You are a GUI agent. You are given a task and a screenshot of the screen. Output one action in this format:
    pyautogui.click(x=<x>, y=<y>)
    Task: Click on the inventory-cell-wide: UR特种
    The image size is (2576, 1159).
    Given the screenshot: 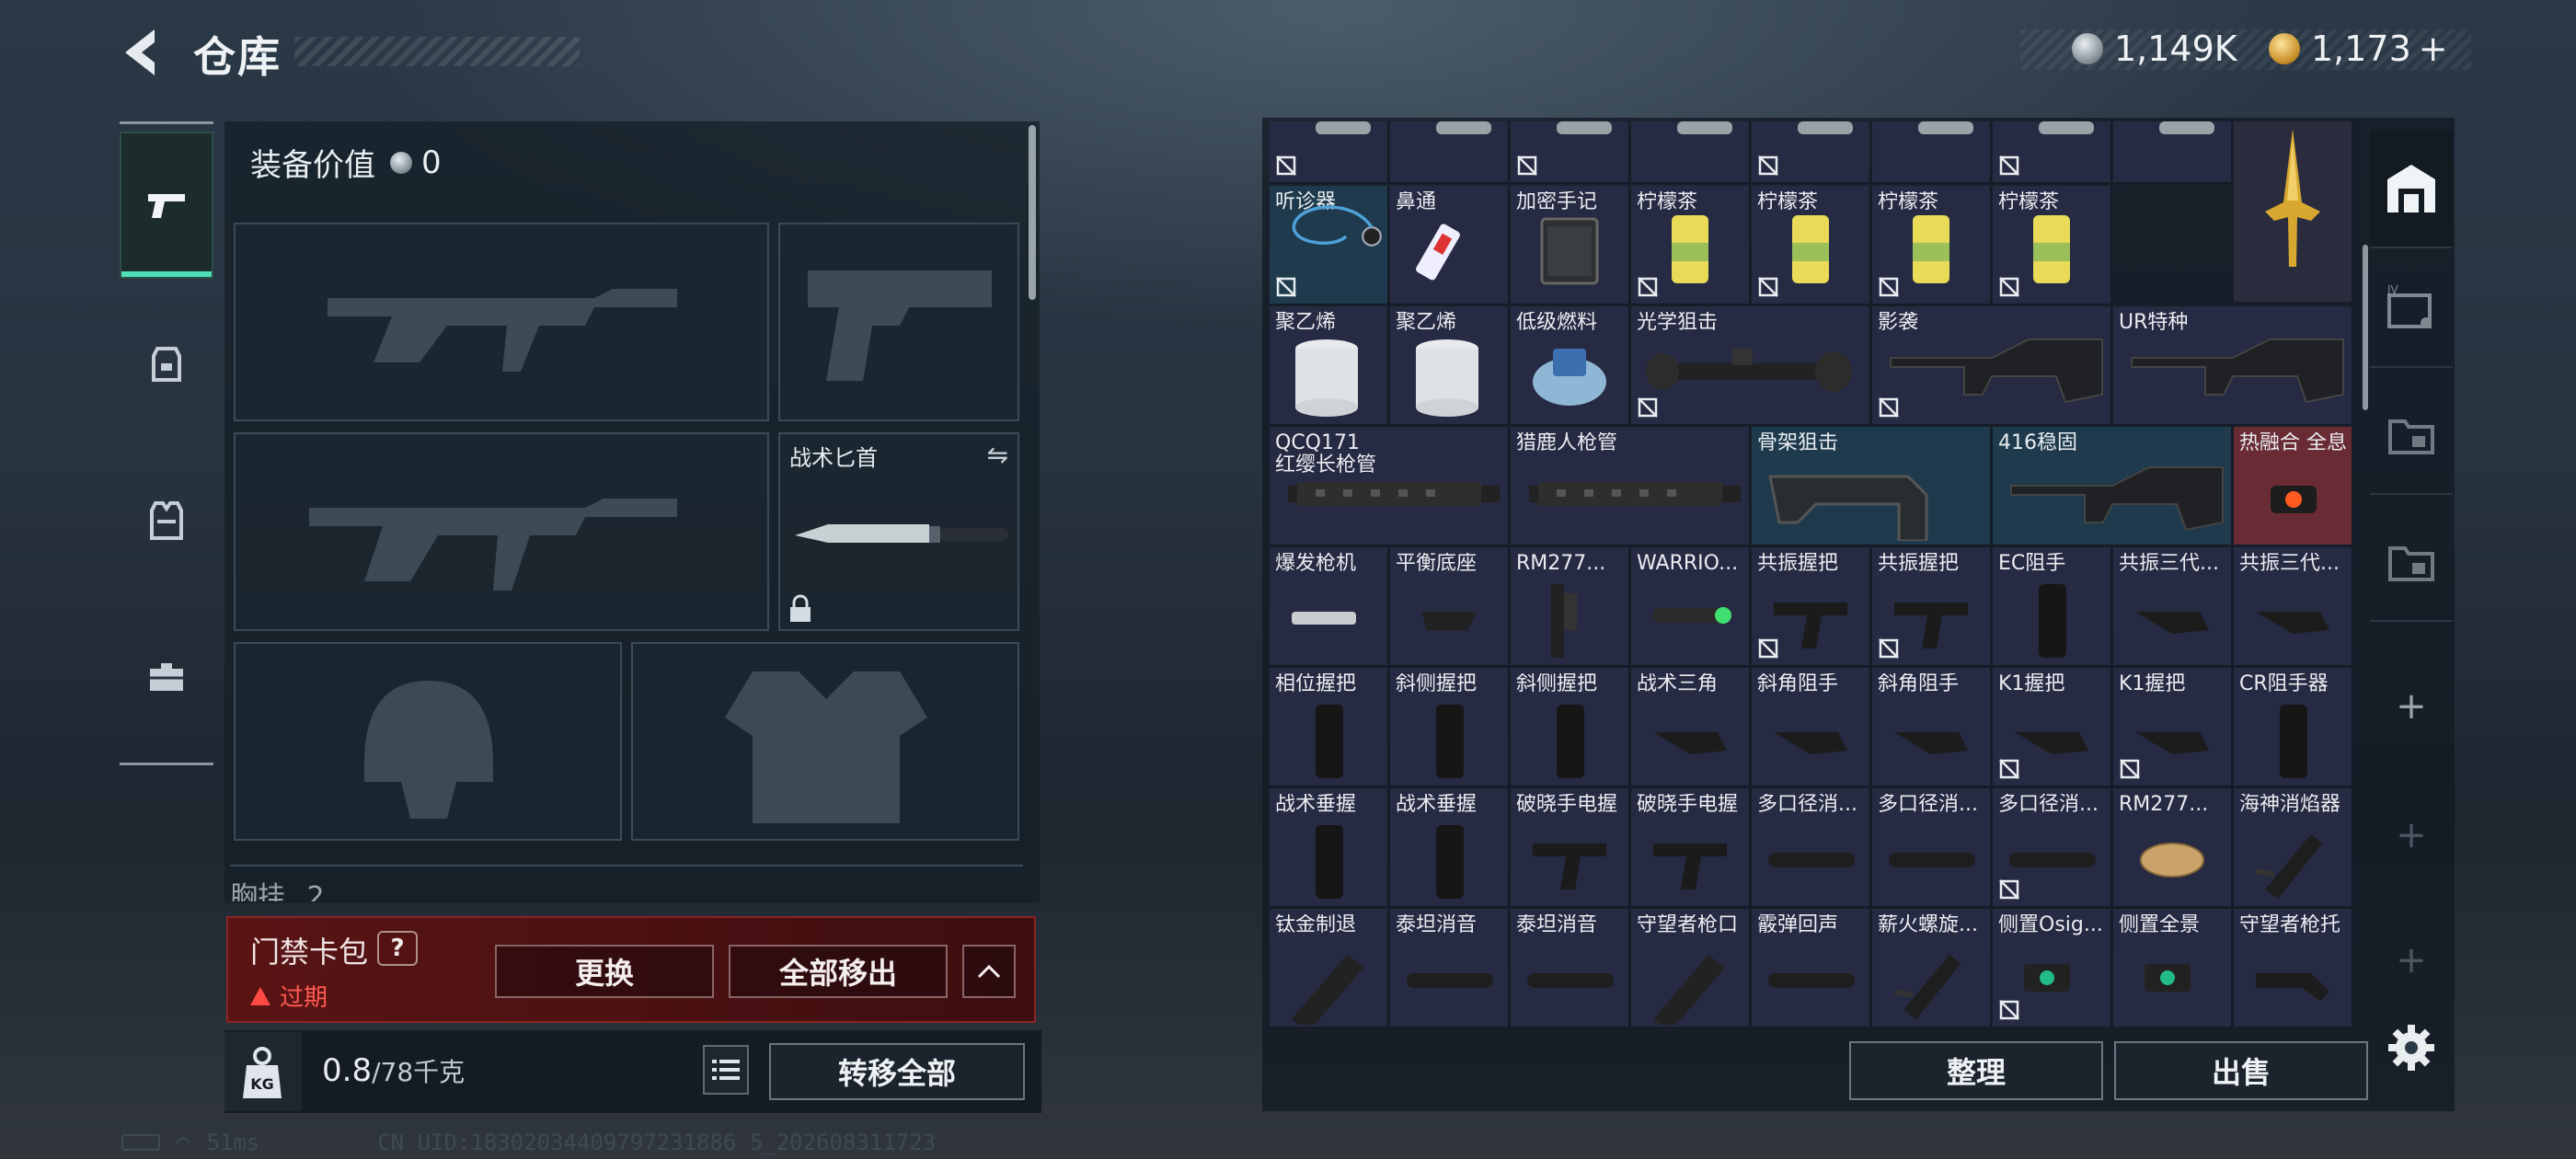 What is the action you would take?
    pyautogui.click(x=2233, y=366)
    